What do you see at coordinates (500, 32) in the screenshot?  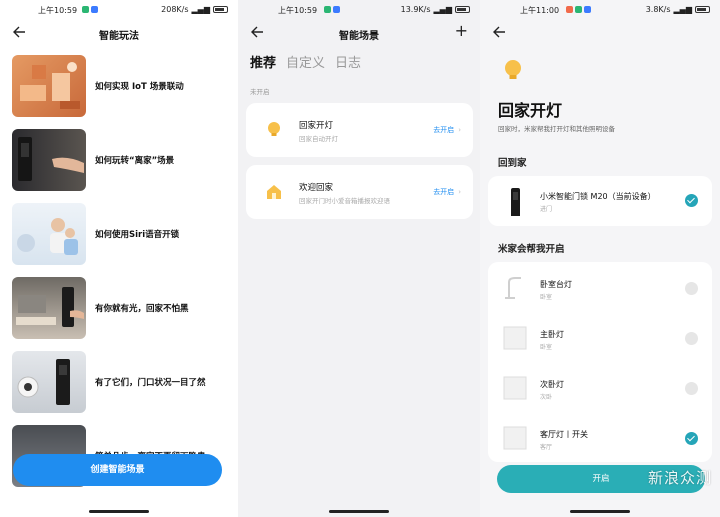 I see `back-arrow-icon` at bounding box center [500, 32].